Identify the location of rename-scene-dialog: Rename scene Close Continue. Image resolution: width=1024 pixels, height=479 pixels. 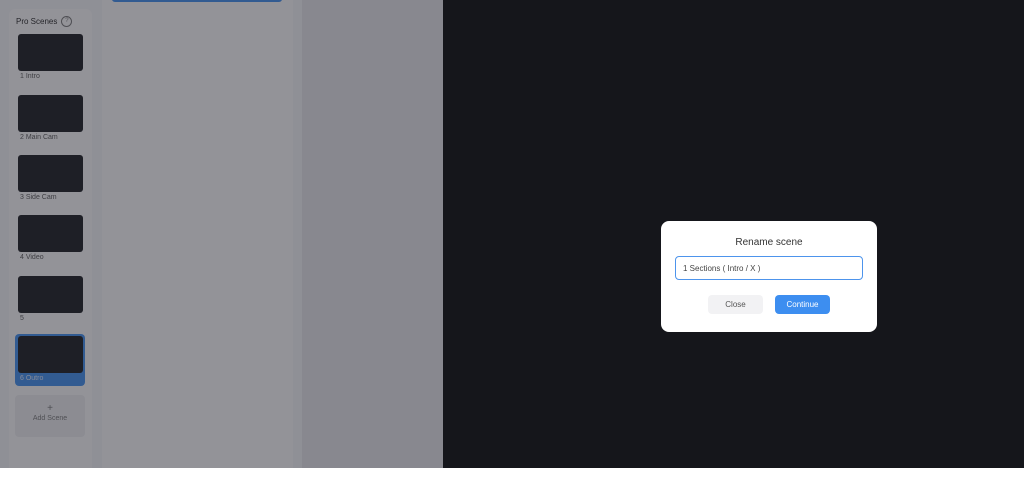
(769, 276).